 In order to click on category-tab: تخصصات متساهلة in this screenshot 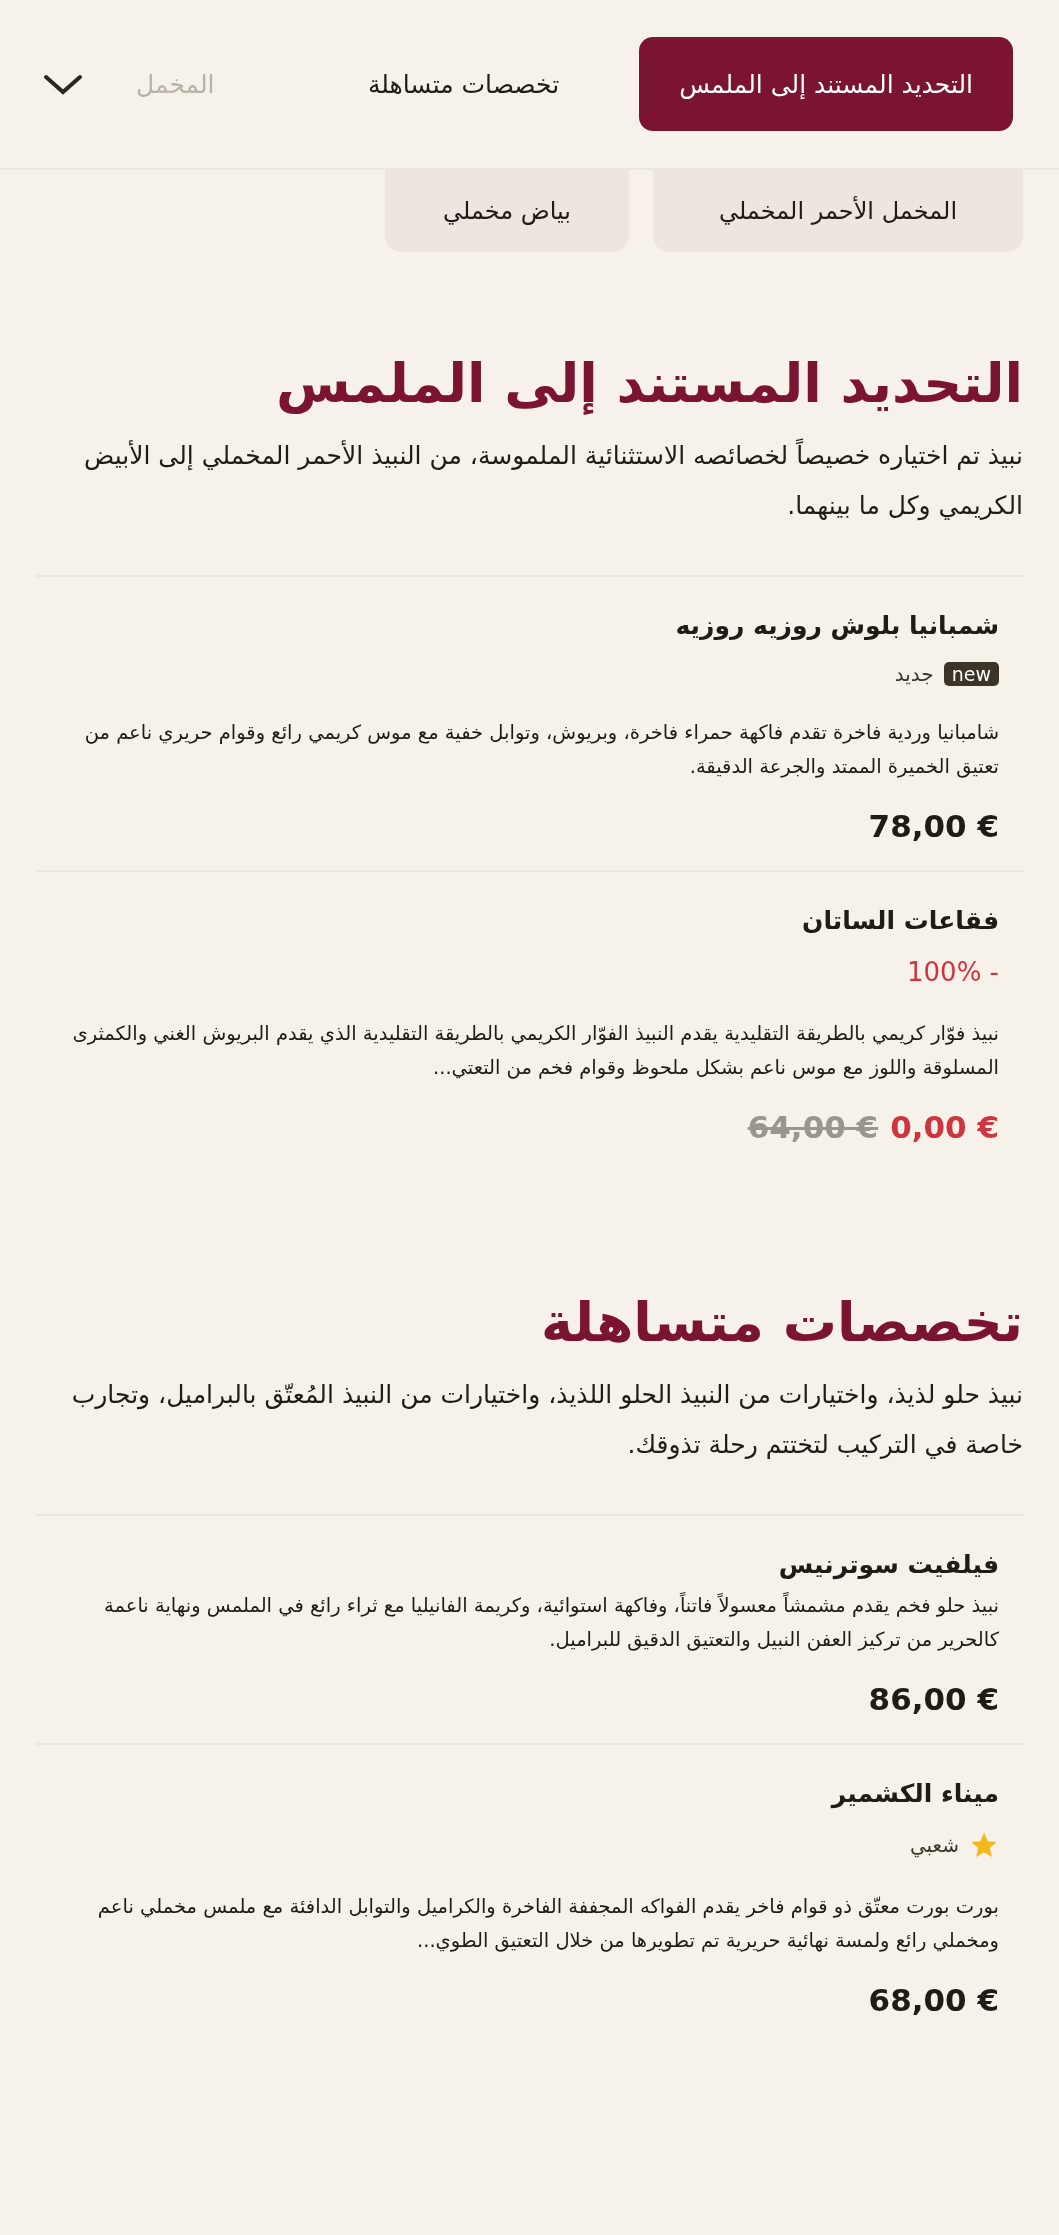, I will do `click(463, 84)`.